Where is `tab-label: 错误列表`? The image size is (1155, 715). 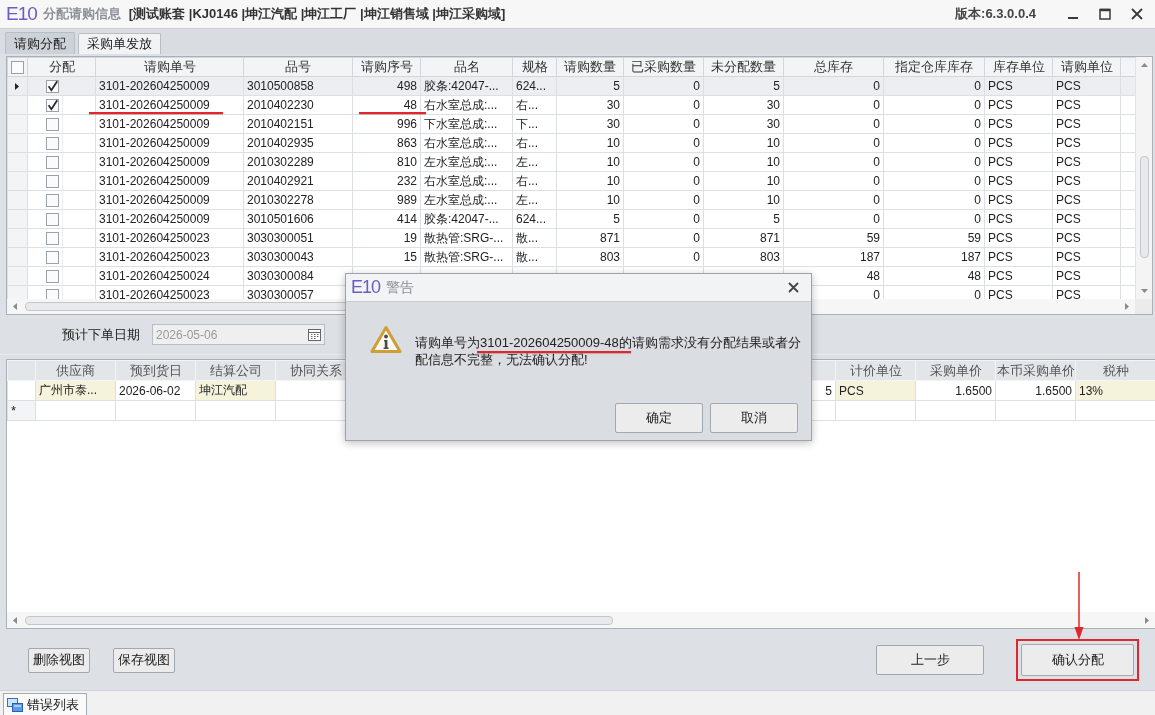
tab-label: 错误列表 is located at coordinates (53, 704).